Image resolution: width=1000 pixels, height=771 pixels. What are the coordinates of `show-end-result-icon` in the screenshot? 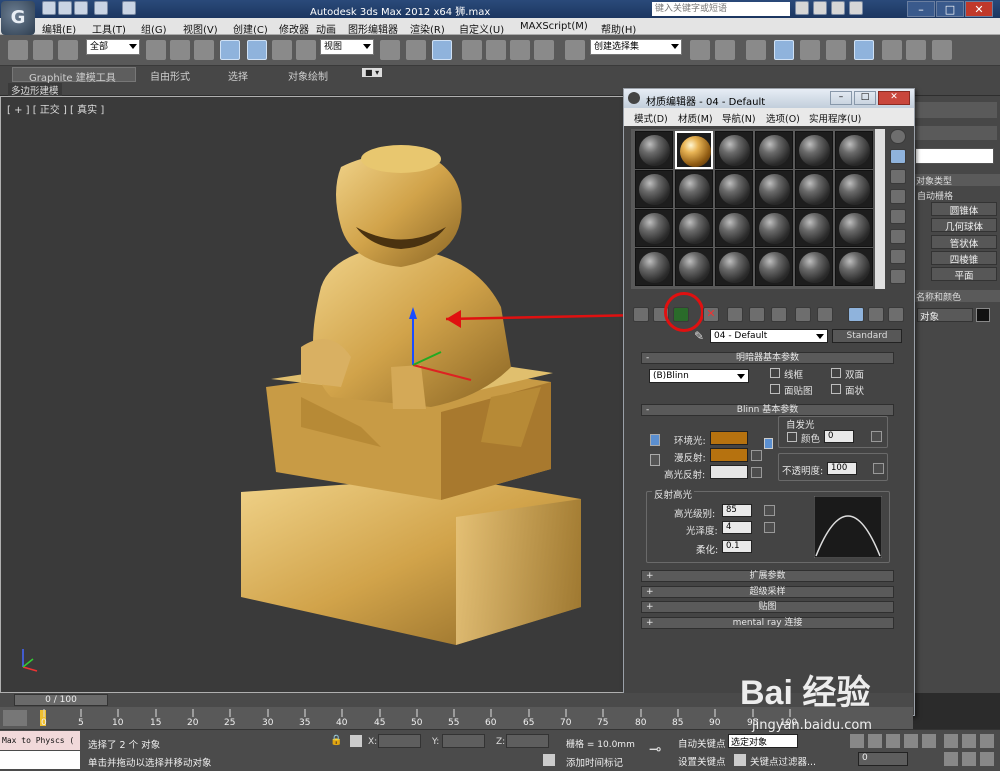 It's located at (825, 314).